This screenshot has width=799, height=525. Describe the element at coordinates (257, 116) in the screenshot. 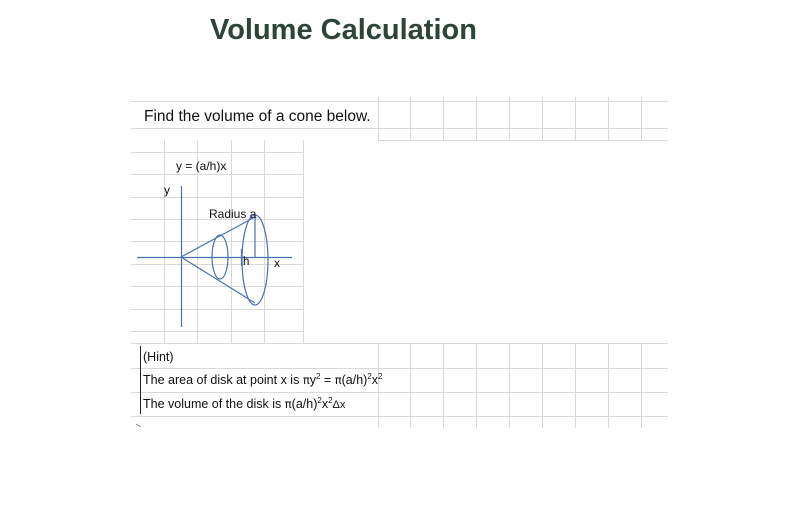

I see `question-text: Find the volume of a cone below.` at that location.